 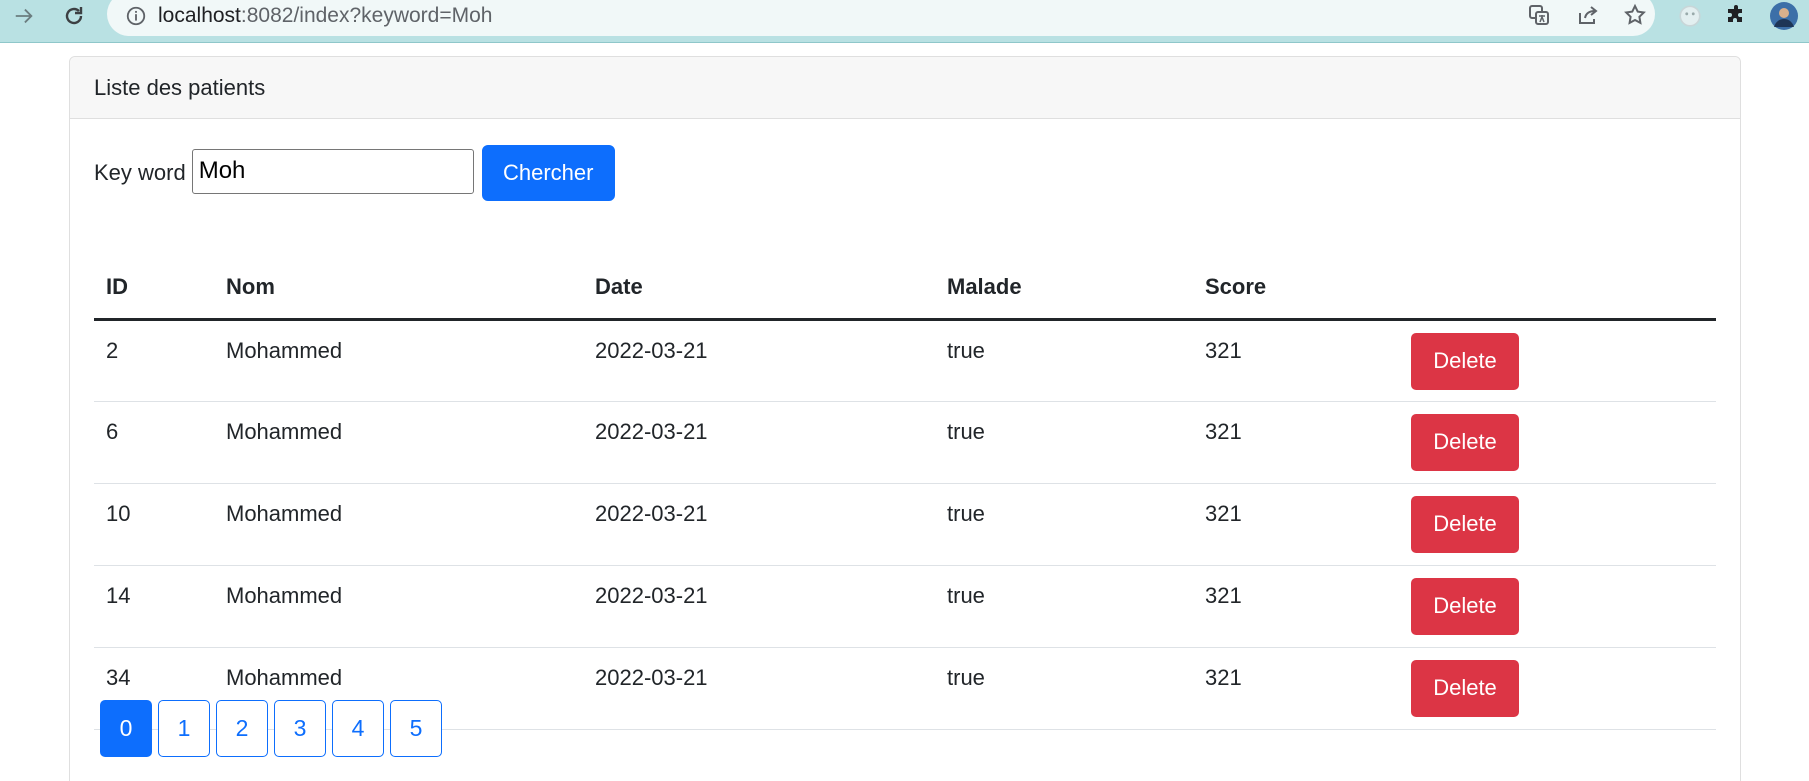 What do you see at coordinates (136, 16) in the screenshot?
I see `info-icon` at bounding box center [136, 16].